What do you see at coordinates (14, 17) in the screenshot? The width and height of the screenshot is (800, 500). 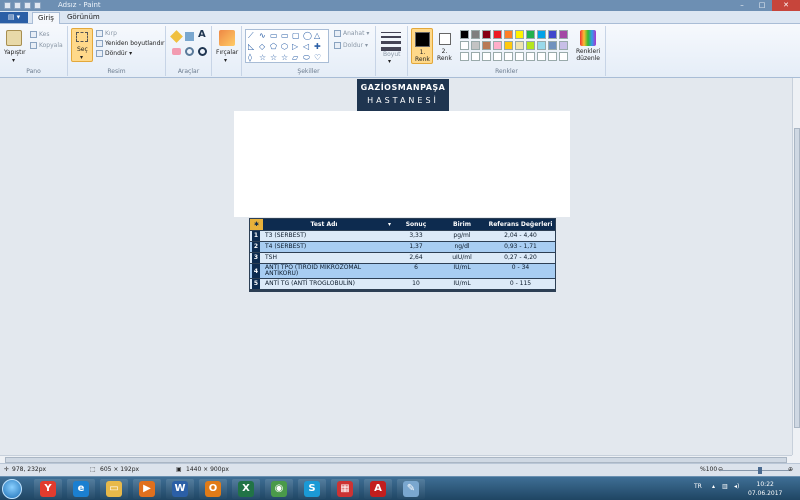 I see `file-menu-button: ▤ ▾` at bounding box center [14, 17].